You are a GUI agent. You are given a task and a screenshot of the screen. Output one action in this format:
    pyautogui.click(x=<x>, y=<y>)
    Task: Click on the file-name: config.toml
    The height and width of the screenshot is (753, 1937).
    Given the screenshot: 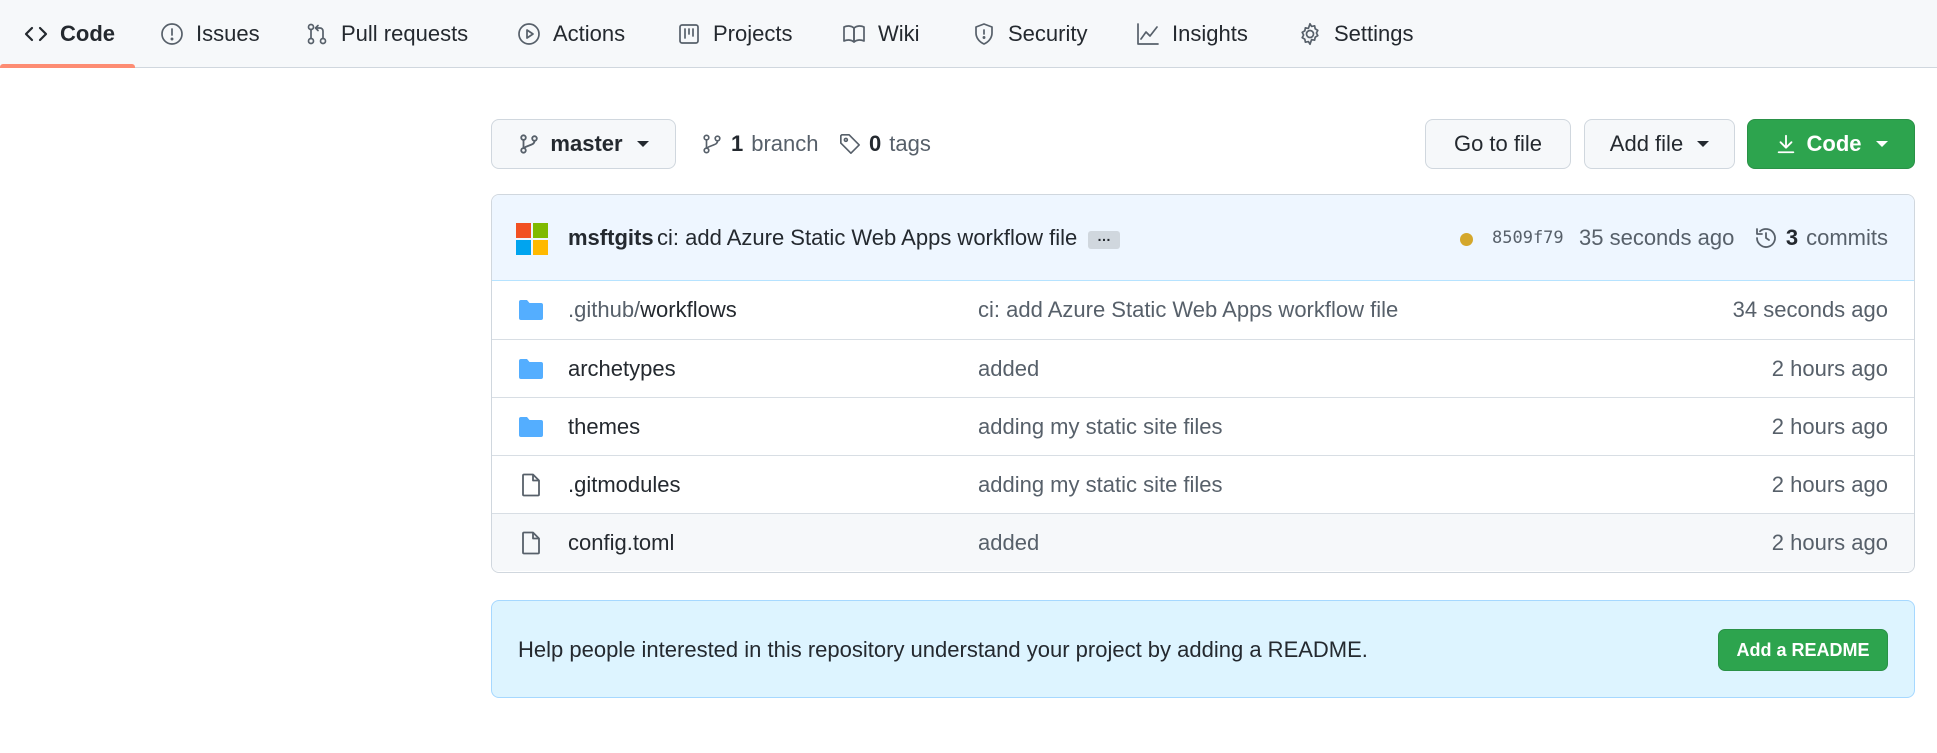 What is the action you would take?
    pyautogui.click(x=621, y=542)
    